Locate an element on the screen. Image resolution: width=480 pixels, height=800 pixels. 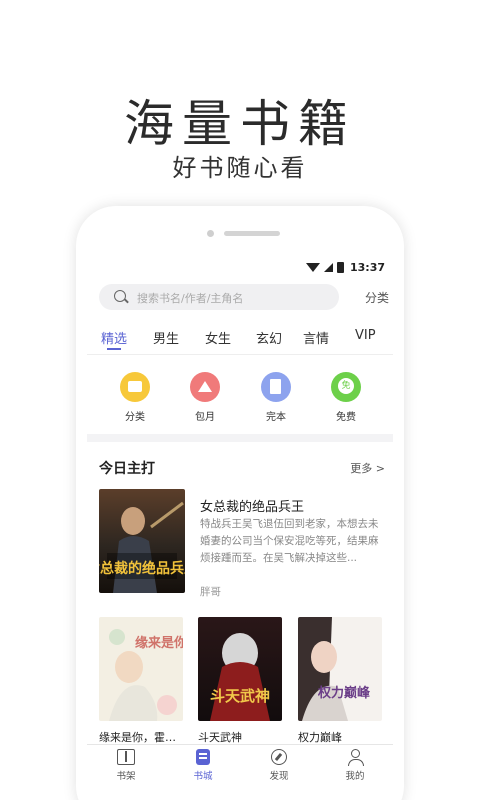
book-title: 斗天武神 is located at coordinates (220, 737).